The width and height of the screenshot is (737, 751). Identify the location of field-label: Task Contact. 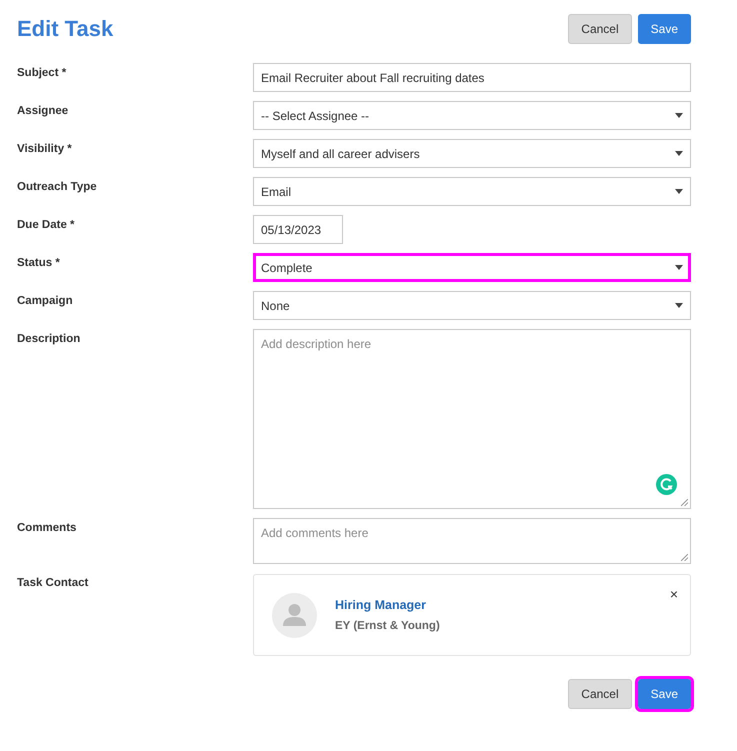
(53, 583).